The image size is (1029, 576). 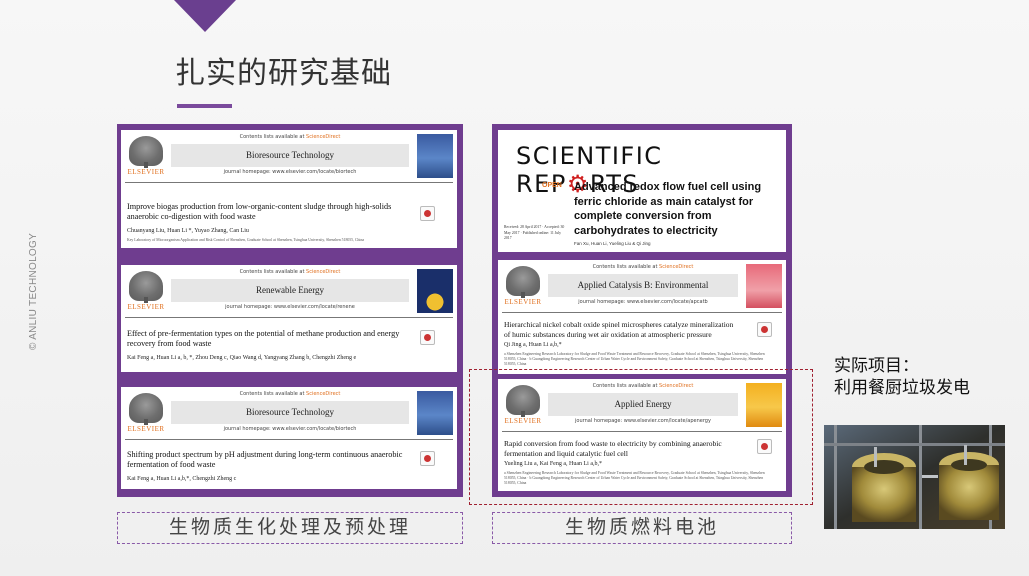 What do you see at coordinates (533, 345) in the screenshot?
I see `paper-authors: Qi Jing a, Huan Li a,b,*` at bounding box center [533, 345].